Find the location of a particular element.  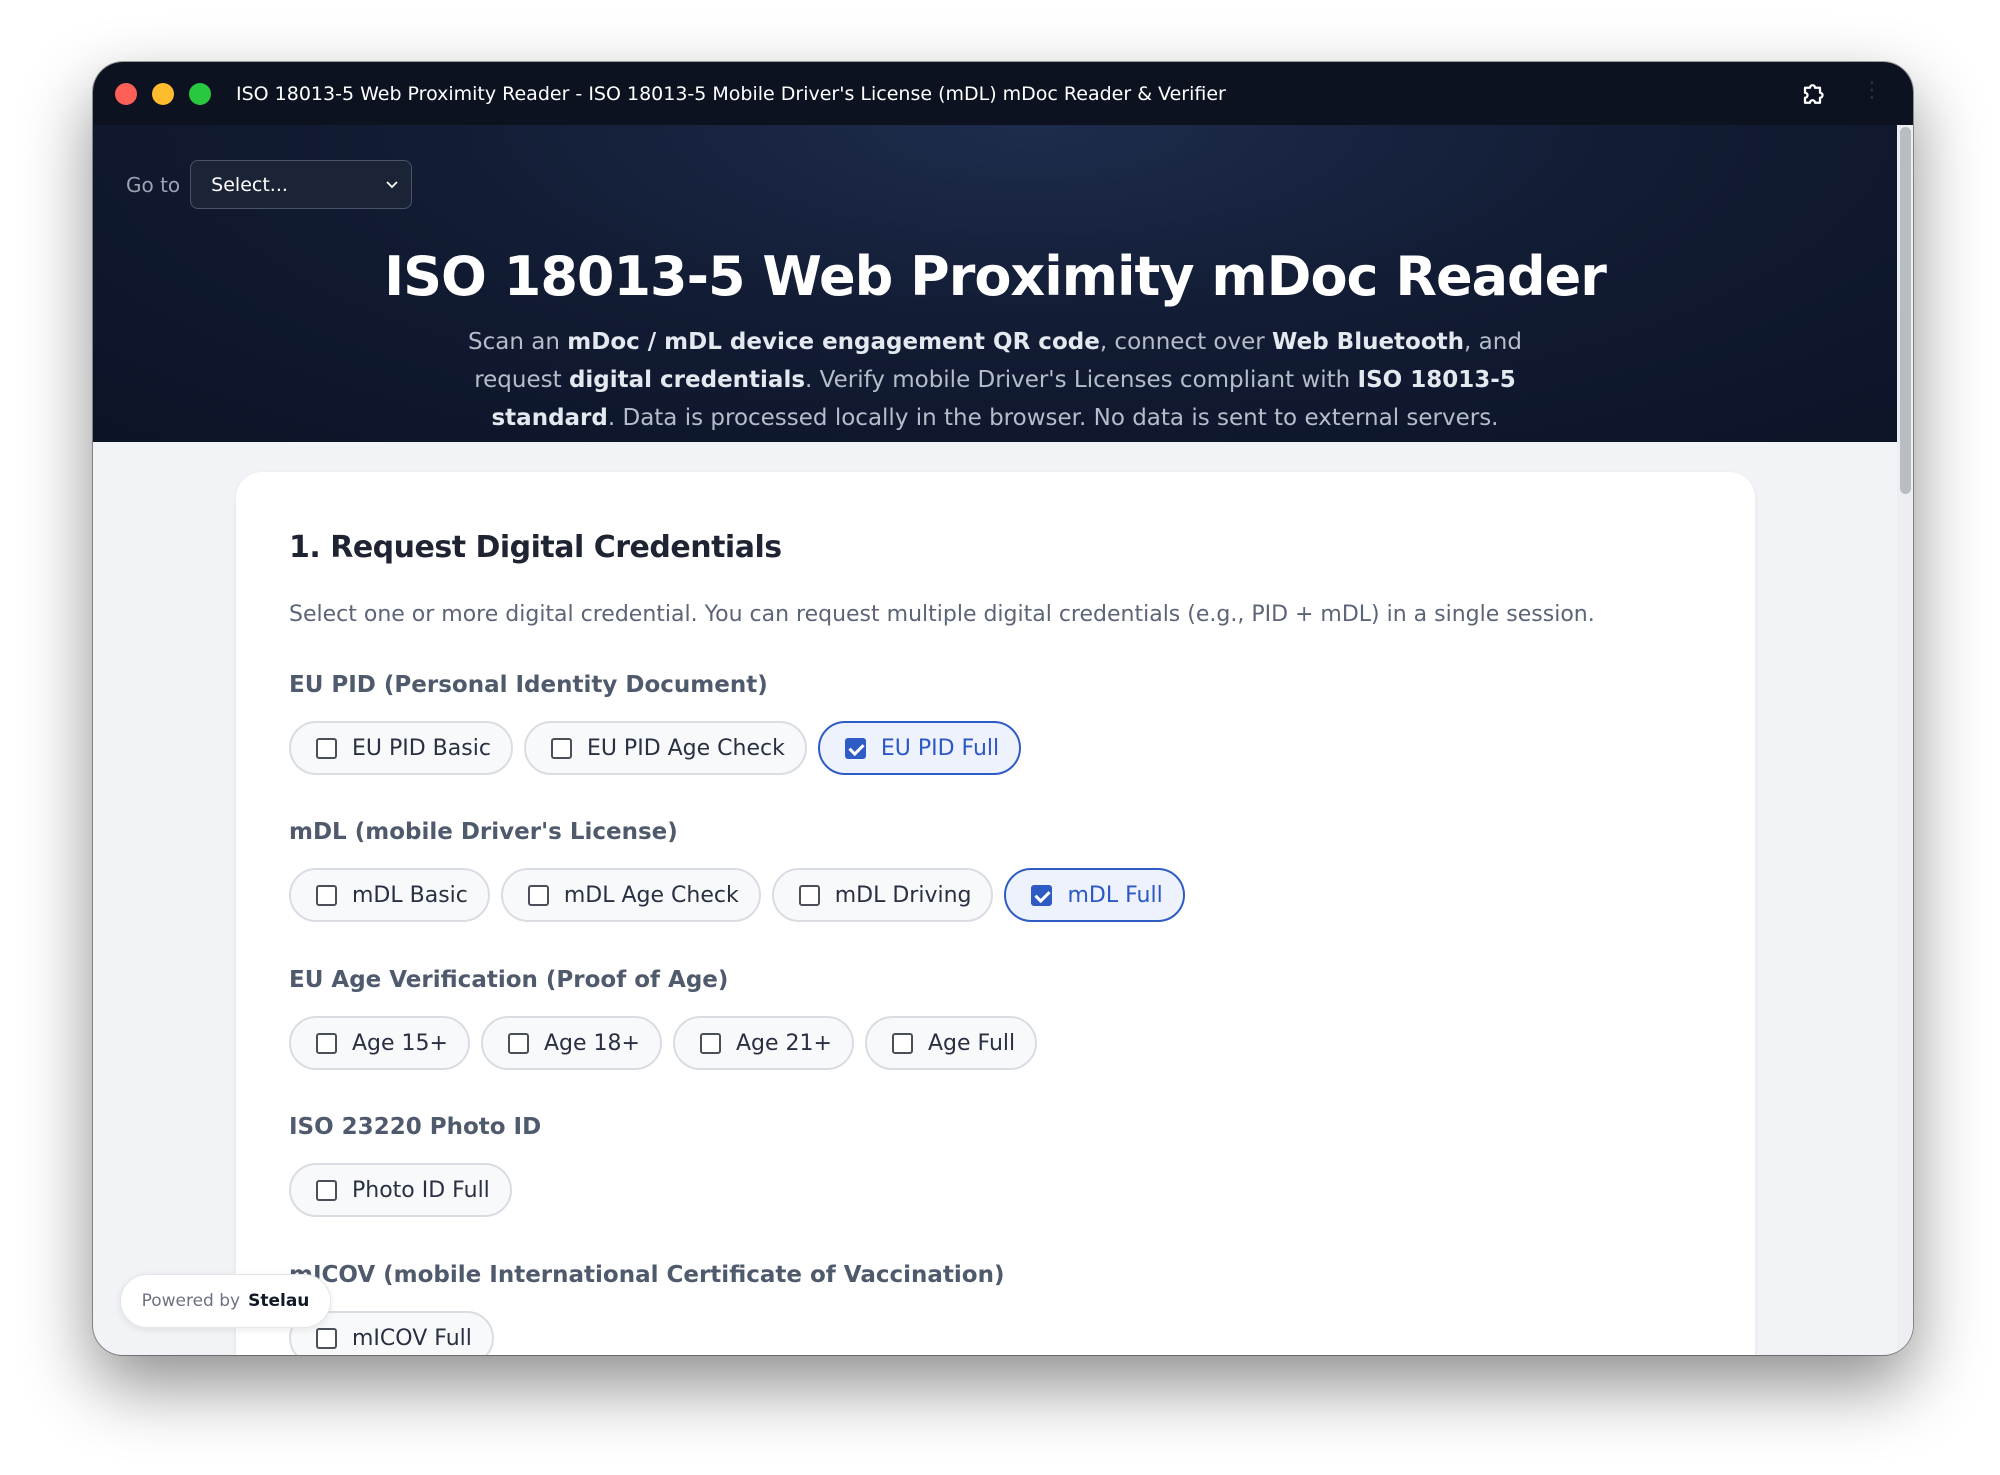

option-age-15: Age 15+ is located at coordinates (379, 1043).